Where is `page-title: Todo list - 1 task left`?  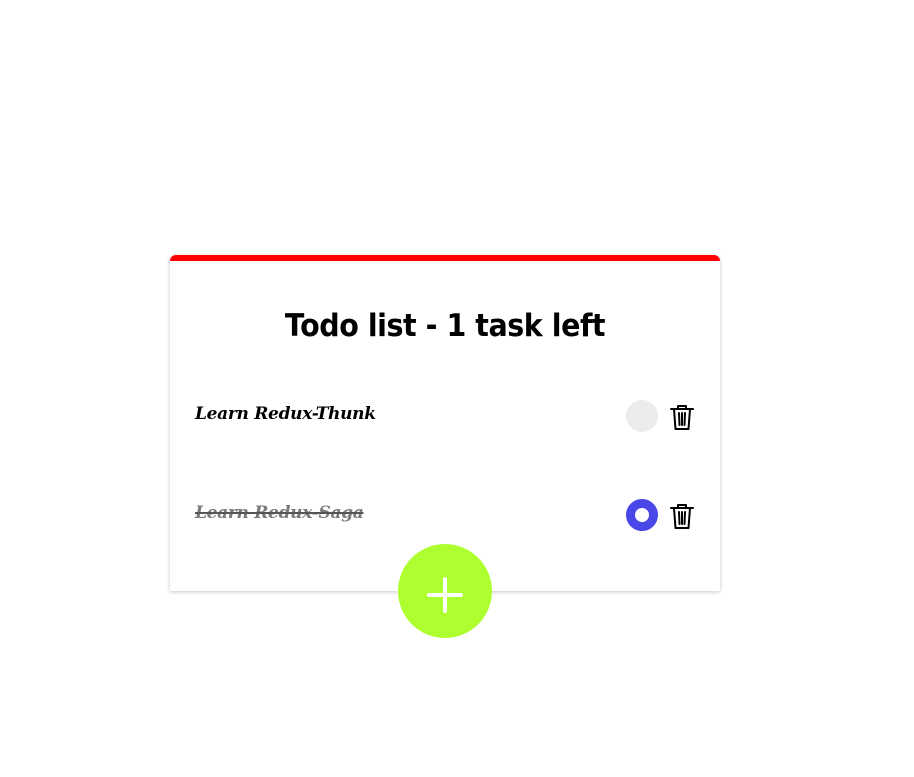
page-title: Todo list - 1 task left is located at coordinates (445, 326).